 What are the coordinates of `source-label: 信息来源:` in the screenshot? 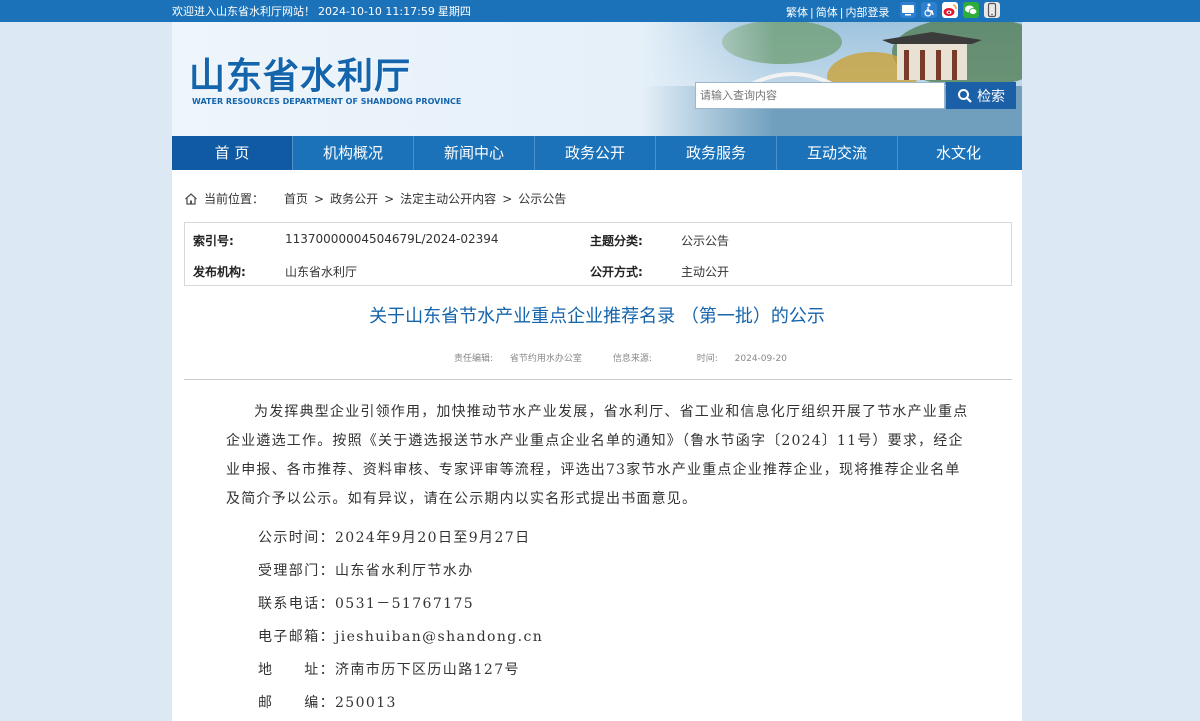 It's located at (632, 359).